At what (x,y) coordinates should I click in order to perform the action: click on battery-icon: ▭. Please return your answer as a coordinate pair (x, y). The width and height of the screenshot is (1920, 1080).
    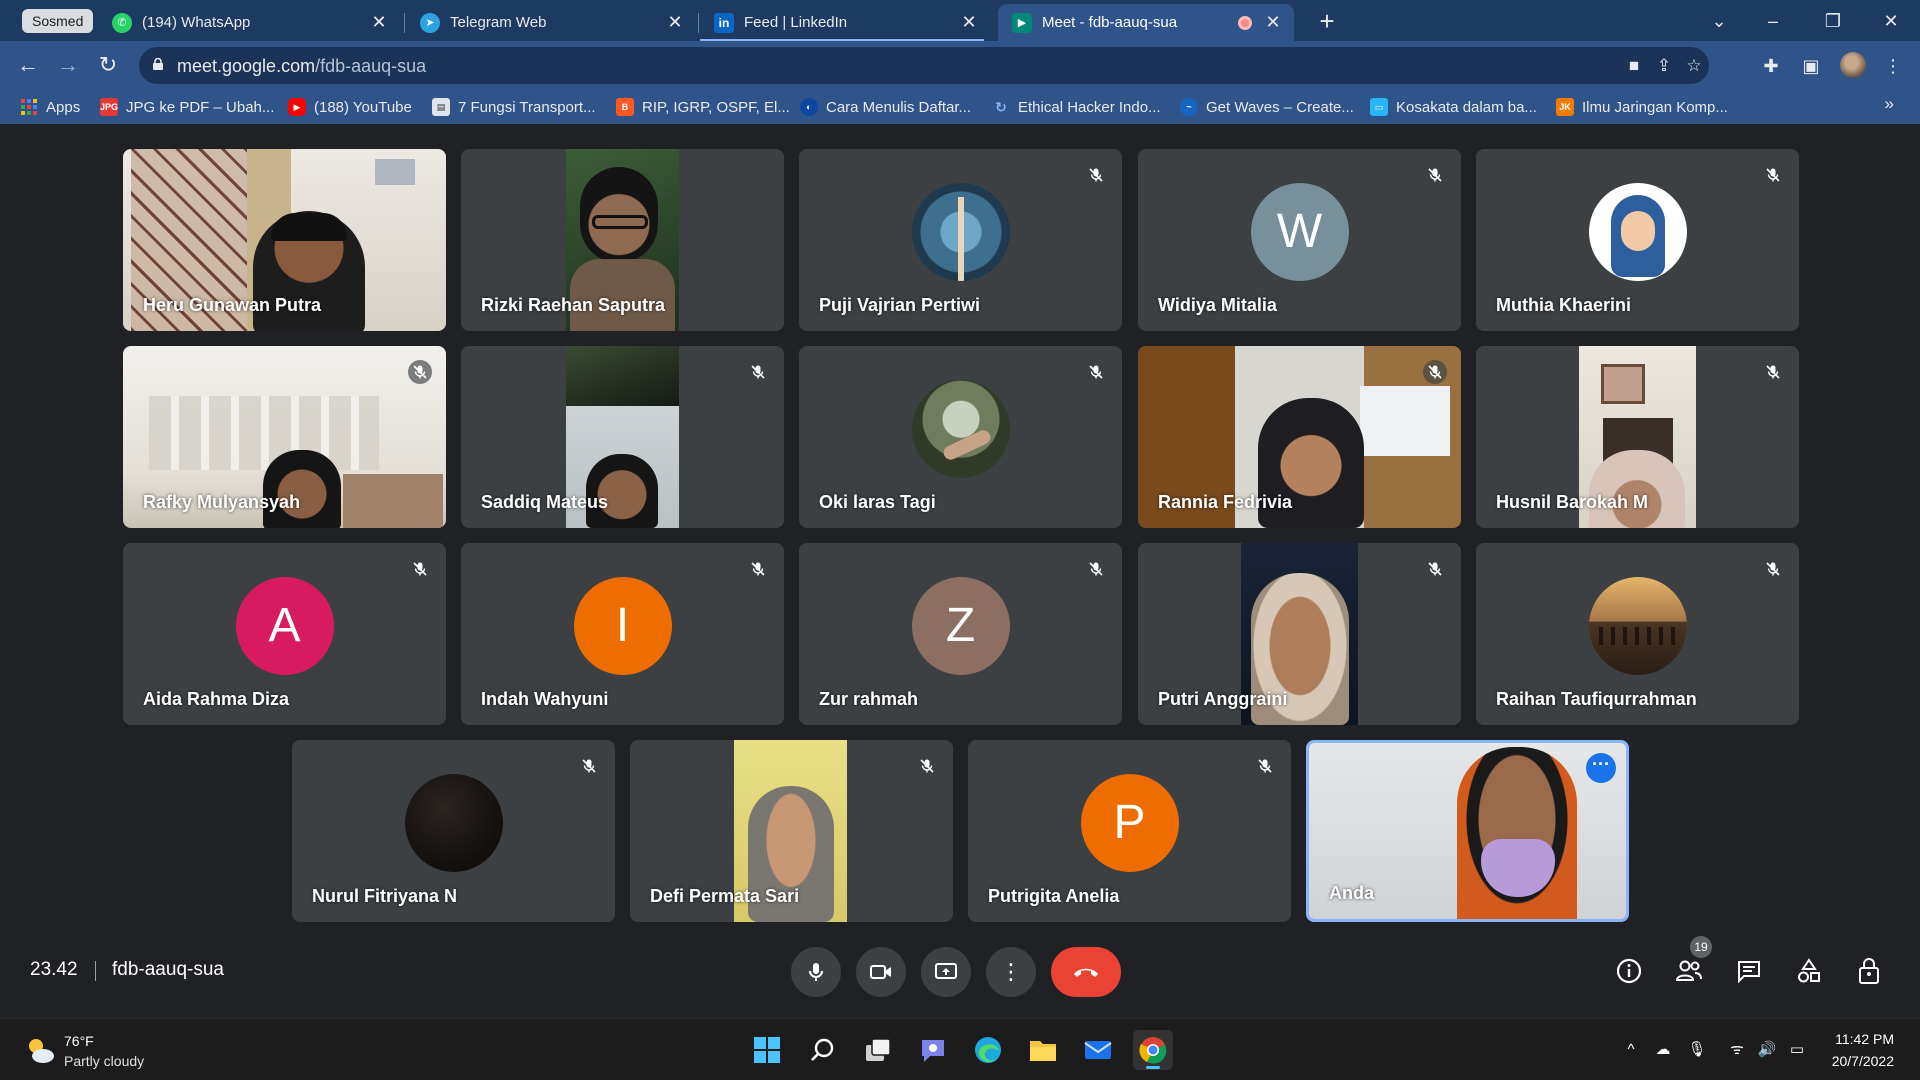
    Looking at the image, I should click on (1797, 1050).